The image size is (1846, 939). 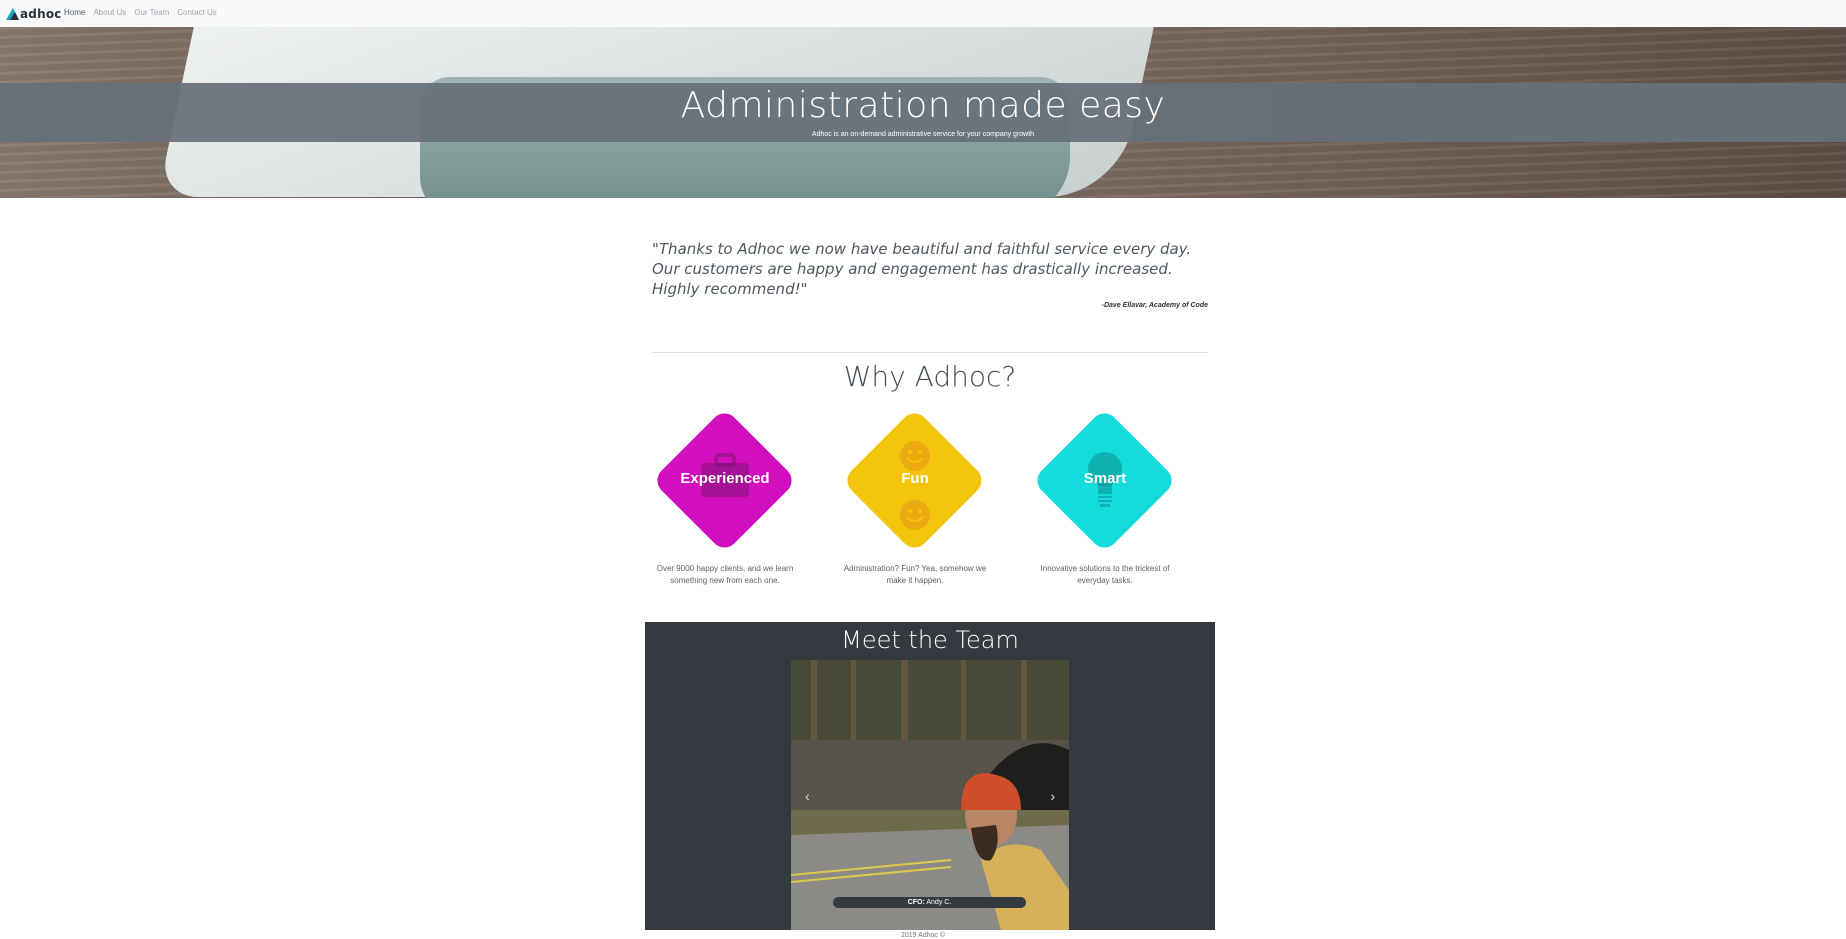 What do you see at coordinates (12, 13) in the screenshot?
I see `logo-icon` at bounding box center [12, 13].